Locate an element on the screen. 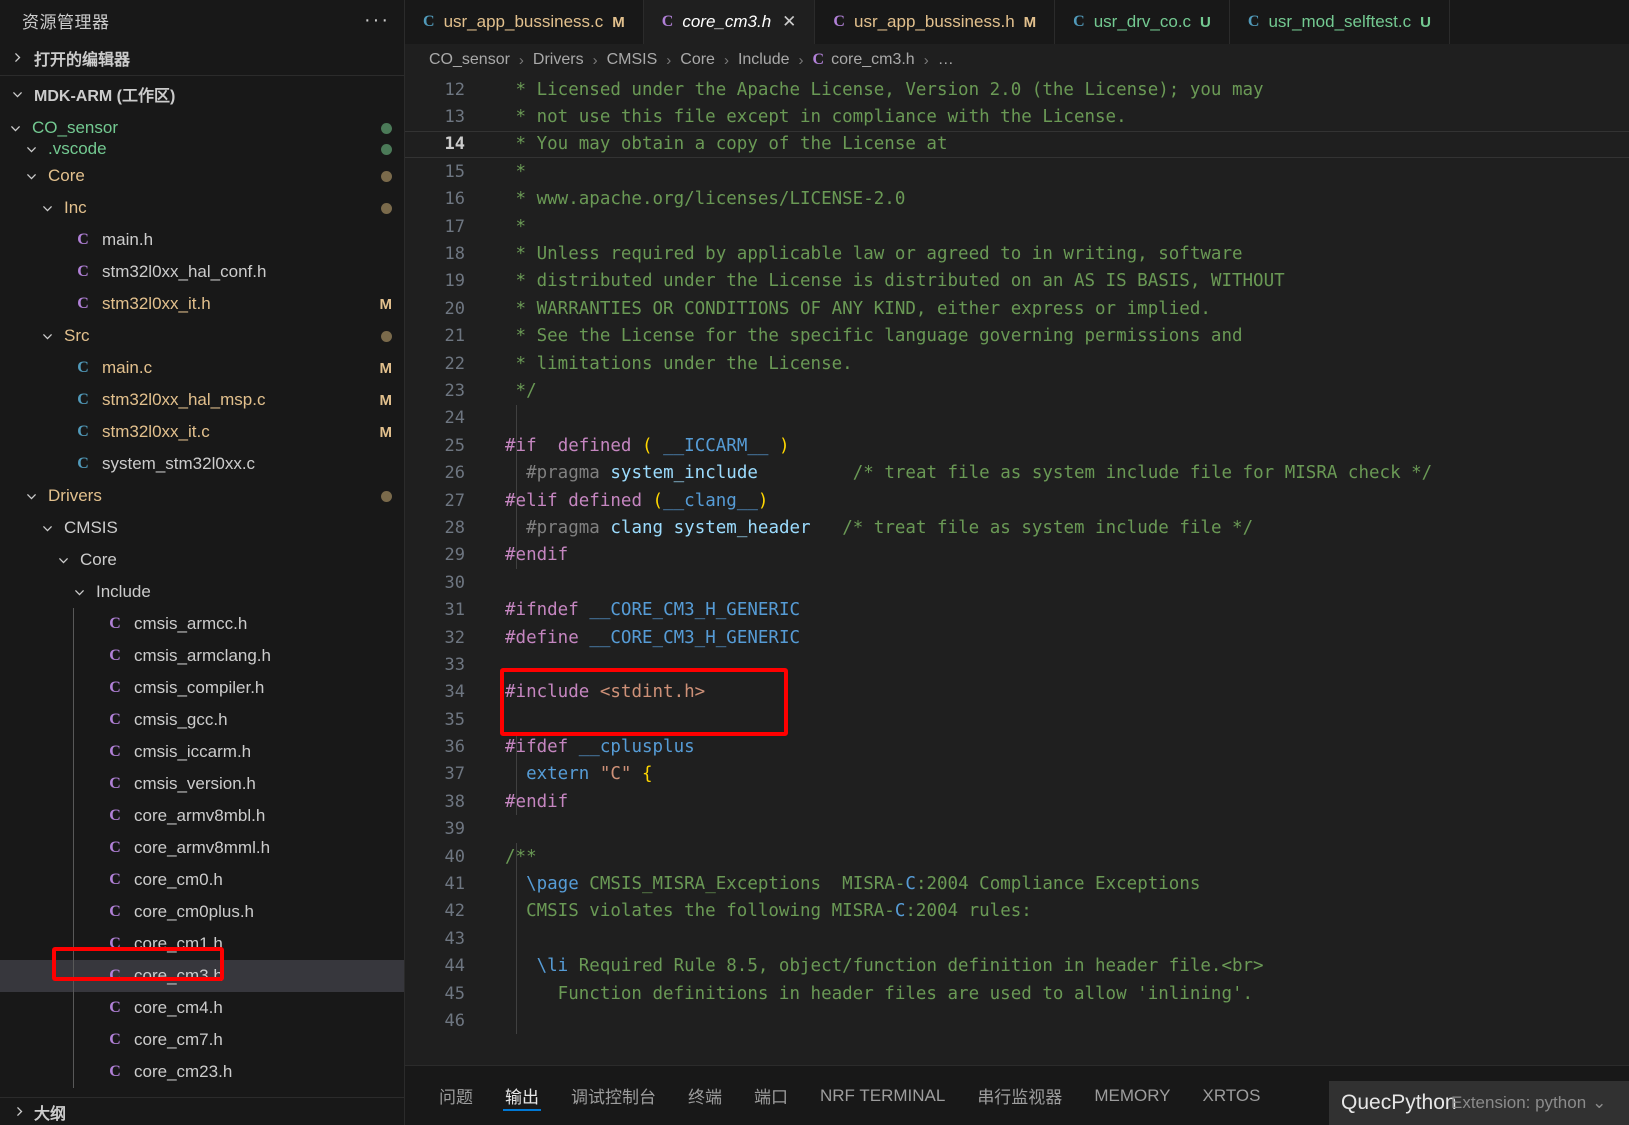  tree-file-stm32l0xx-it-h: Cstm32l0xx_it.h M is located at coordinates (202, 304).